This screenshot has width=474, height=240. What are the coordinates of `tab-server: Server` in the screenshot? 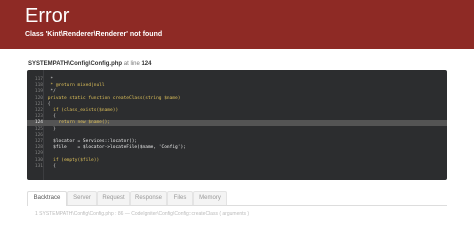 It's located at (82, 198).